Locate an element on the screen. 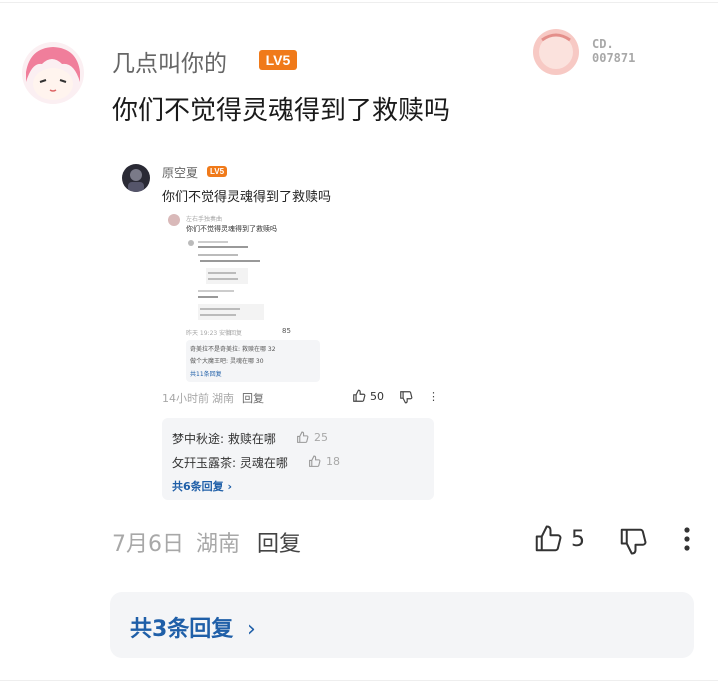 This screenshot has width=718, height=683. more-options-icon is located at coordinates (687, 539).